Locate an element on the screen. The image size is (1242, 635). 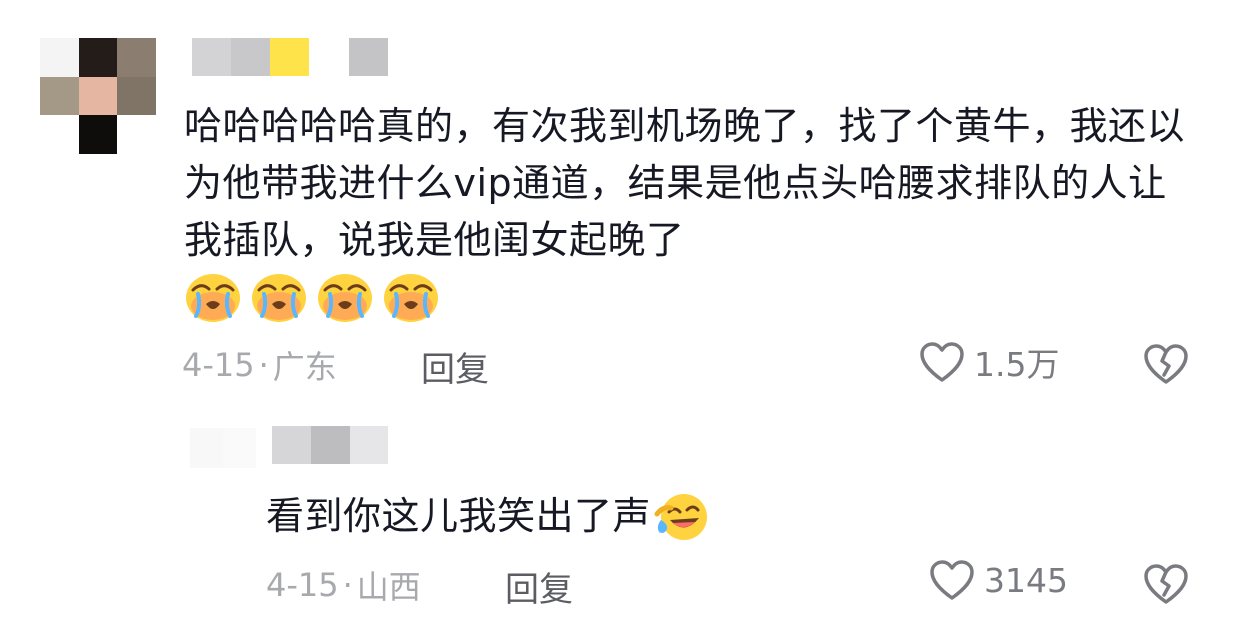
reply-username is located at coordinates (330, 445).